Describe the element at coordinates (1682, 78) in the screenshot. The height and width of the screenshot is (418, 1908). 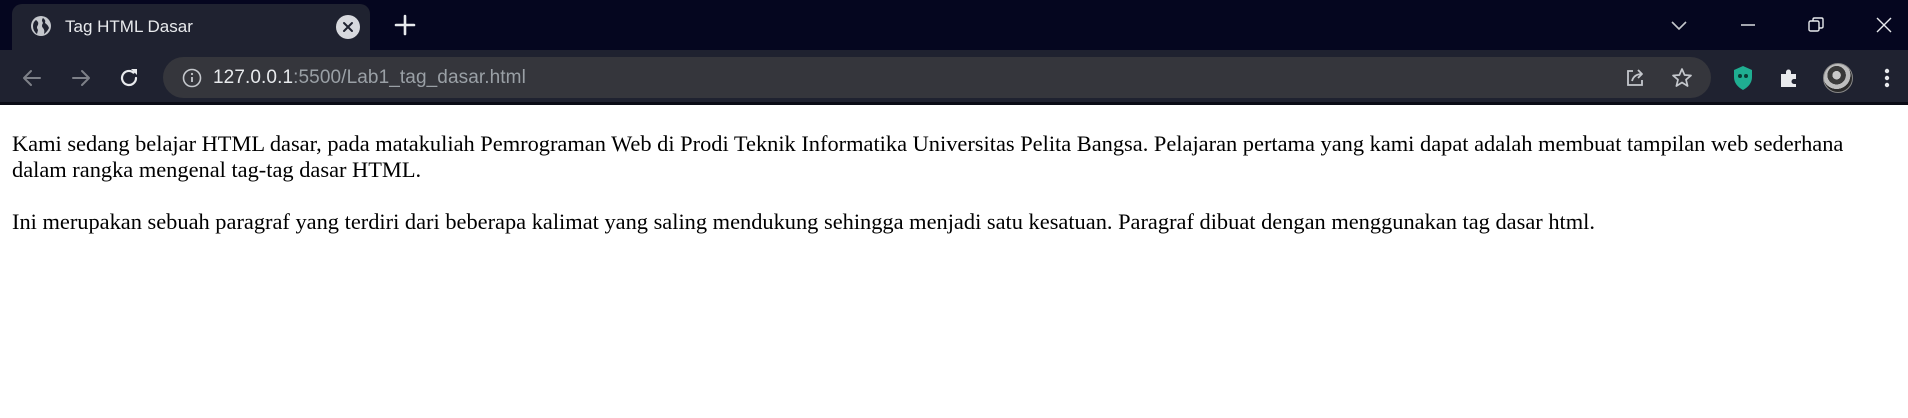
I see `bookmark-star-icon` at that location.